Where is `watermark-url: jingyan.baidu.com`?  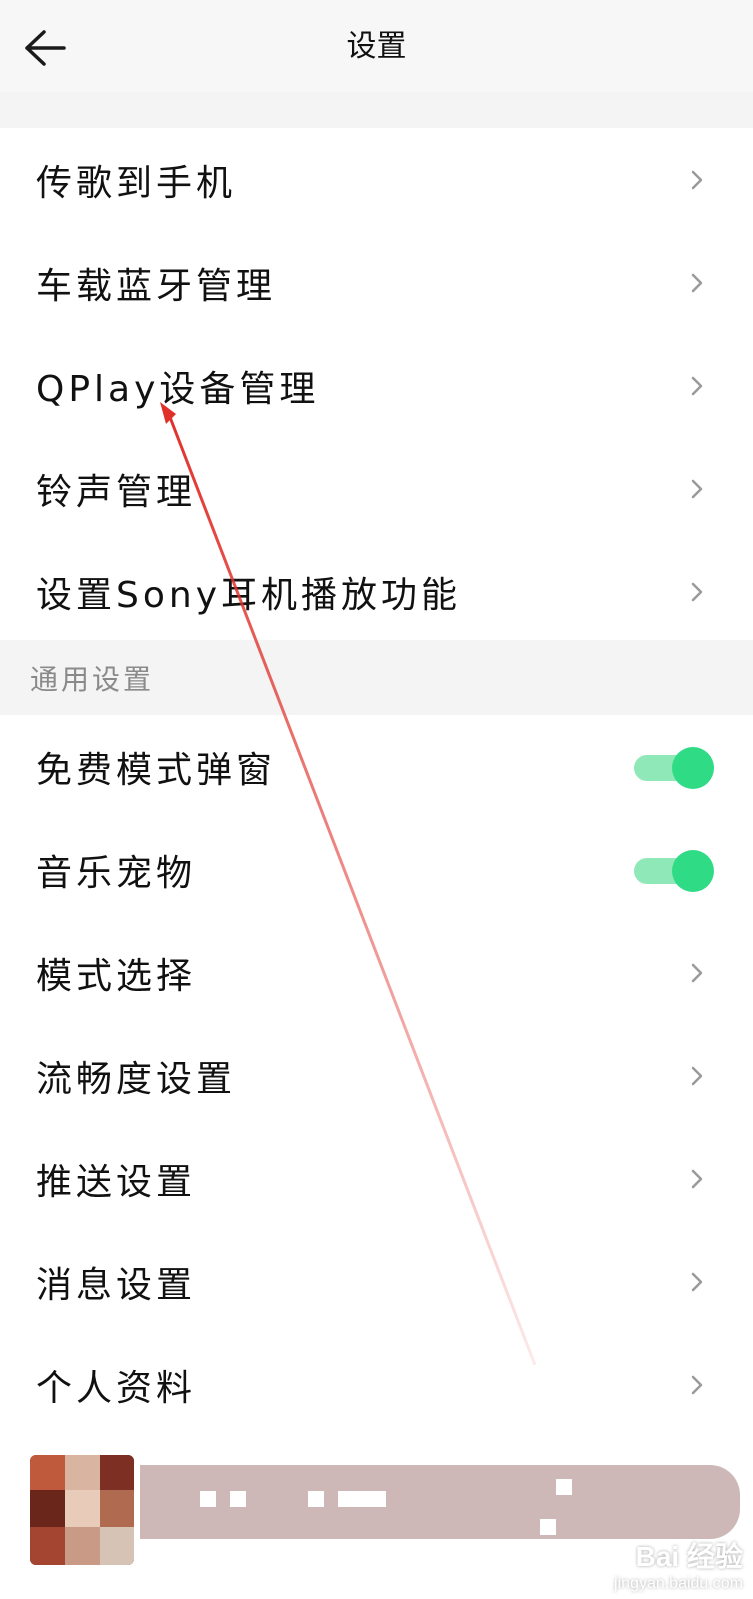 watermark-url: jingyan.baidu.com is located at coordinates (678, 1583).